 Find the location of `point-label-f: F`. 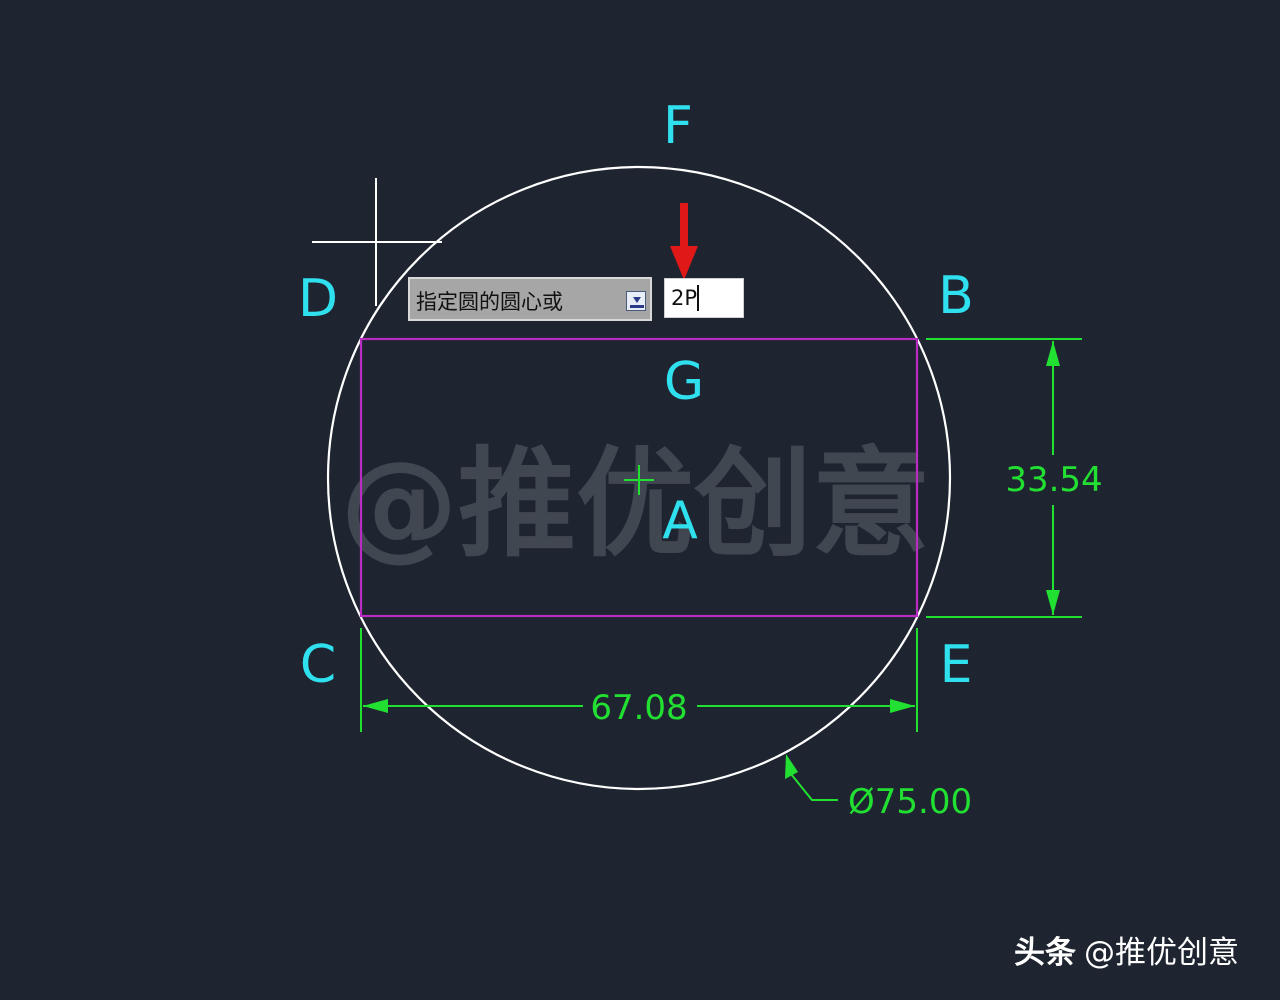

point-label-f: F is located at coordinates (678, 126).